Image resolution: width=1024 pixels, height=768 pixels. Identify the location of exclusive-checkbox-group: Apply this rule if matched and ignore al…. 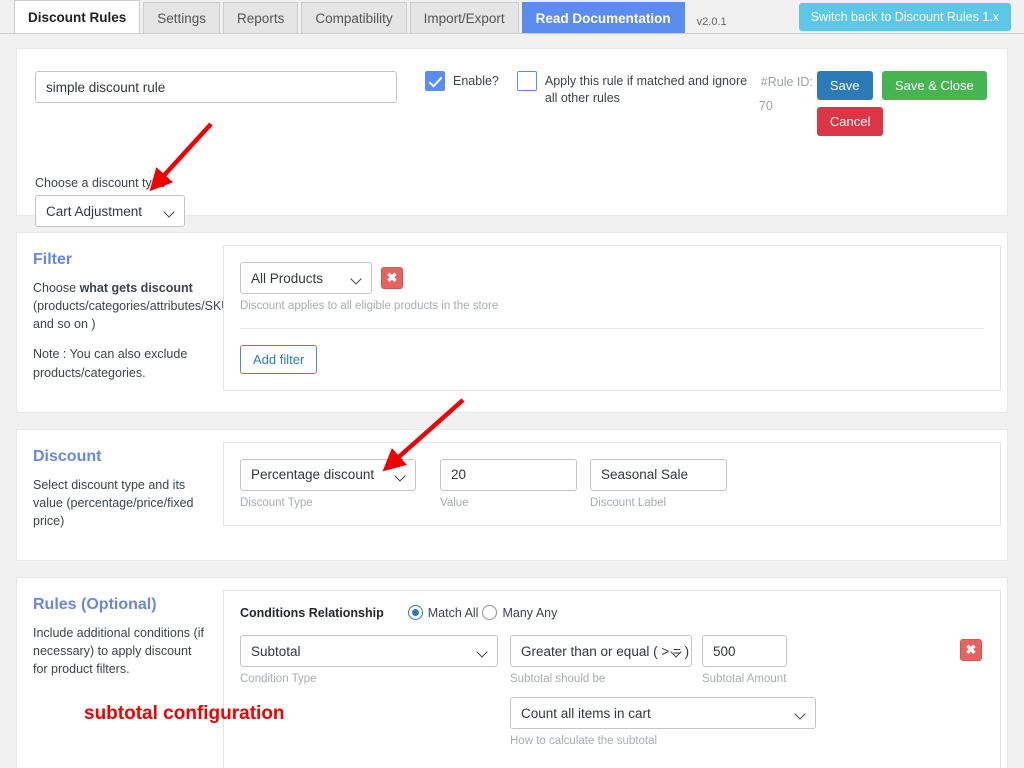
(632, 89).